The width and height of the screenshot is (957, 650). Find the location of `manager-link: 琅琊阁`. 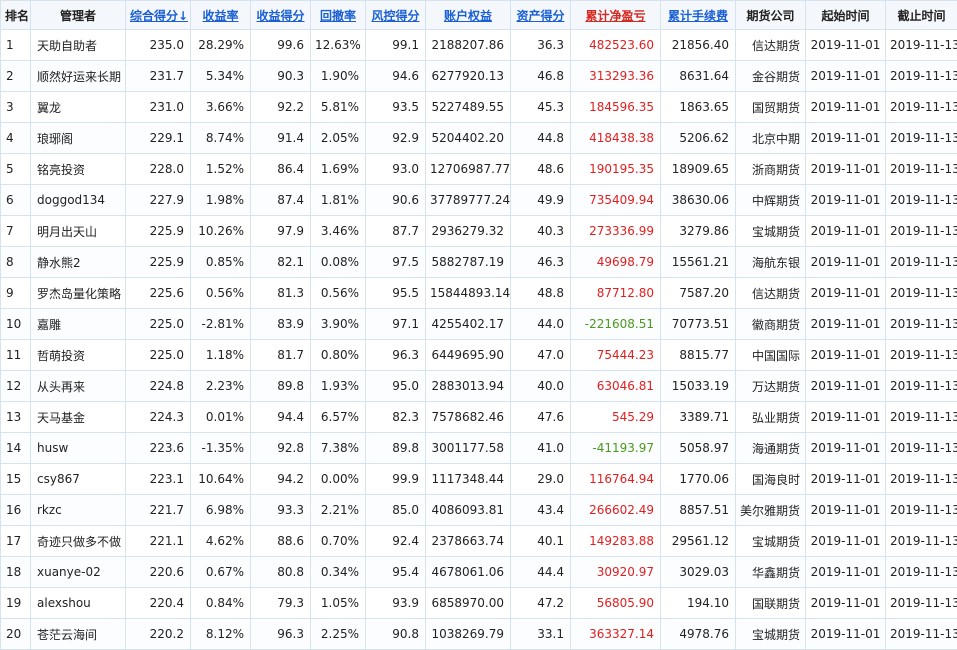

manager-link: 琅琊阁 is located at coordinates (78, 138).